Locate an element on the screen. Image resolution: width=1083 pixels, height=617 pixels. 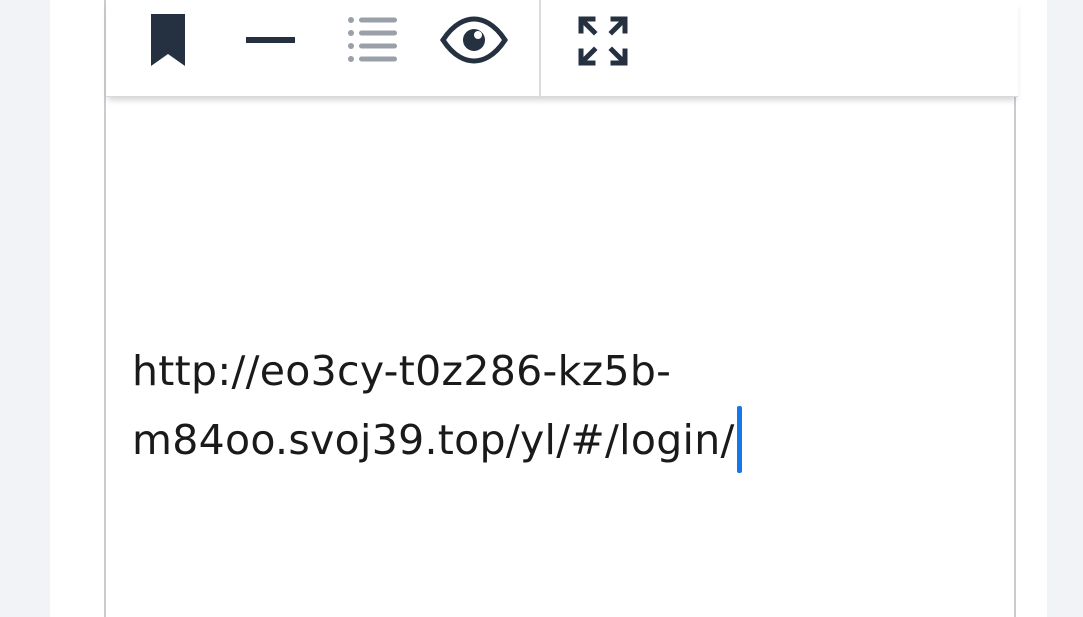
bookmark-button is located at coordinates (168, 40).